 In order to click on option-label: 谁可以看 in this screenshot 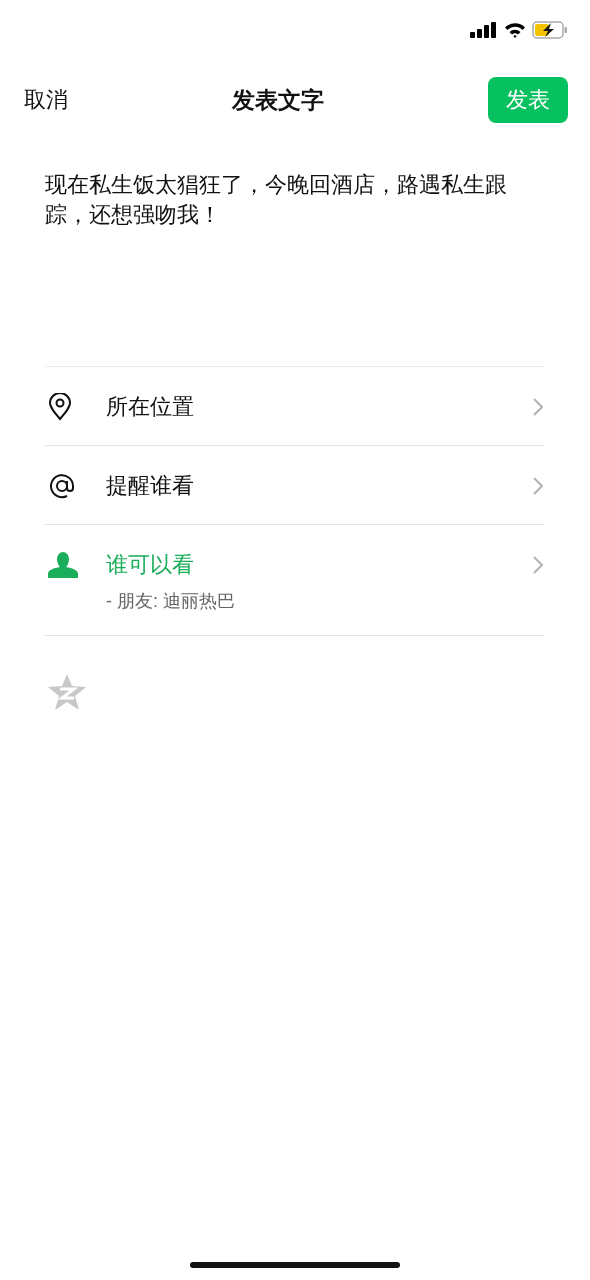, I will do `click(150, 565)`.